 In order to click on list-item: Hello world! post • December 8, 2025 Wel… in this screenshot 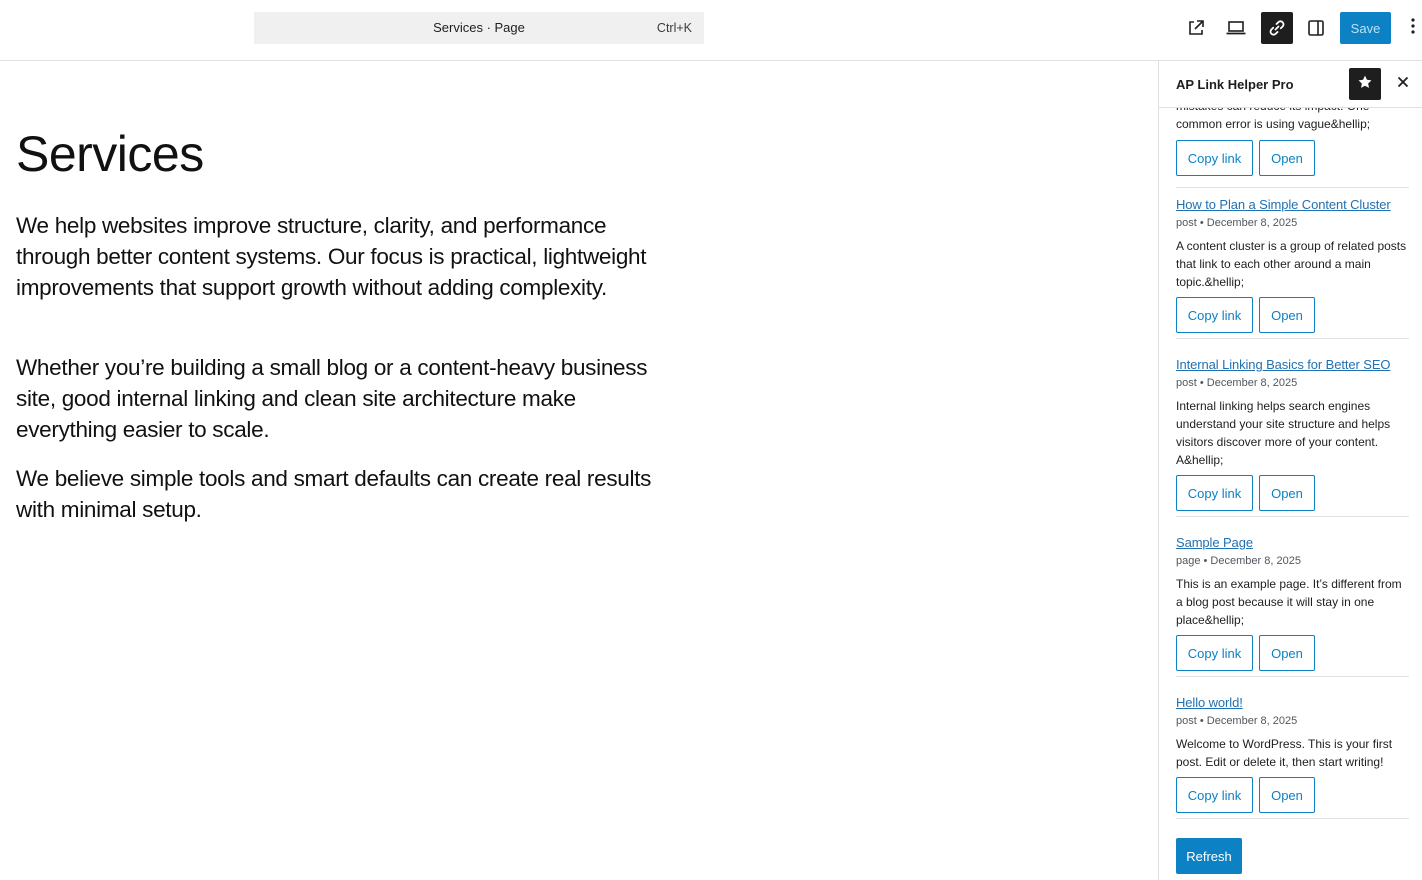, I will do `click(1292, 757)`.